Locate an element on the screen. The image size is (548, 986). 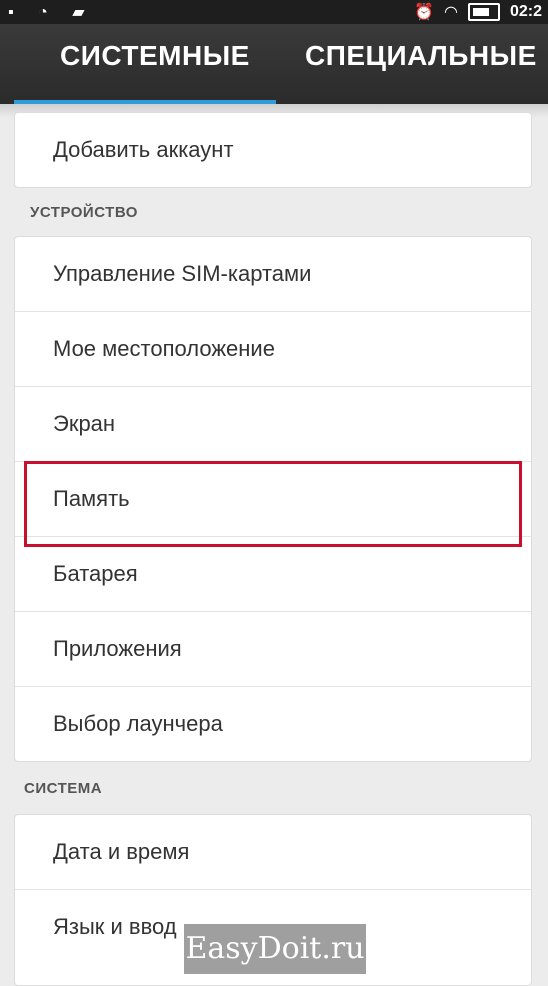
list-item-label: Память is located at coordinates (91, 498).